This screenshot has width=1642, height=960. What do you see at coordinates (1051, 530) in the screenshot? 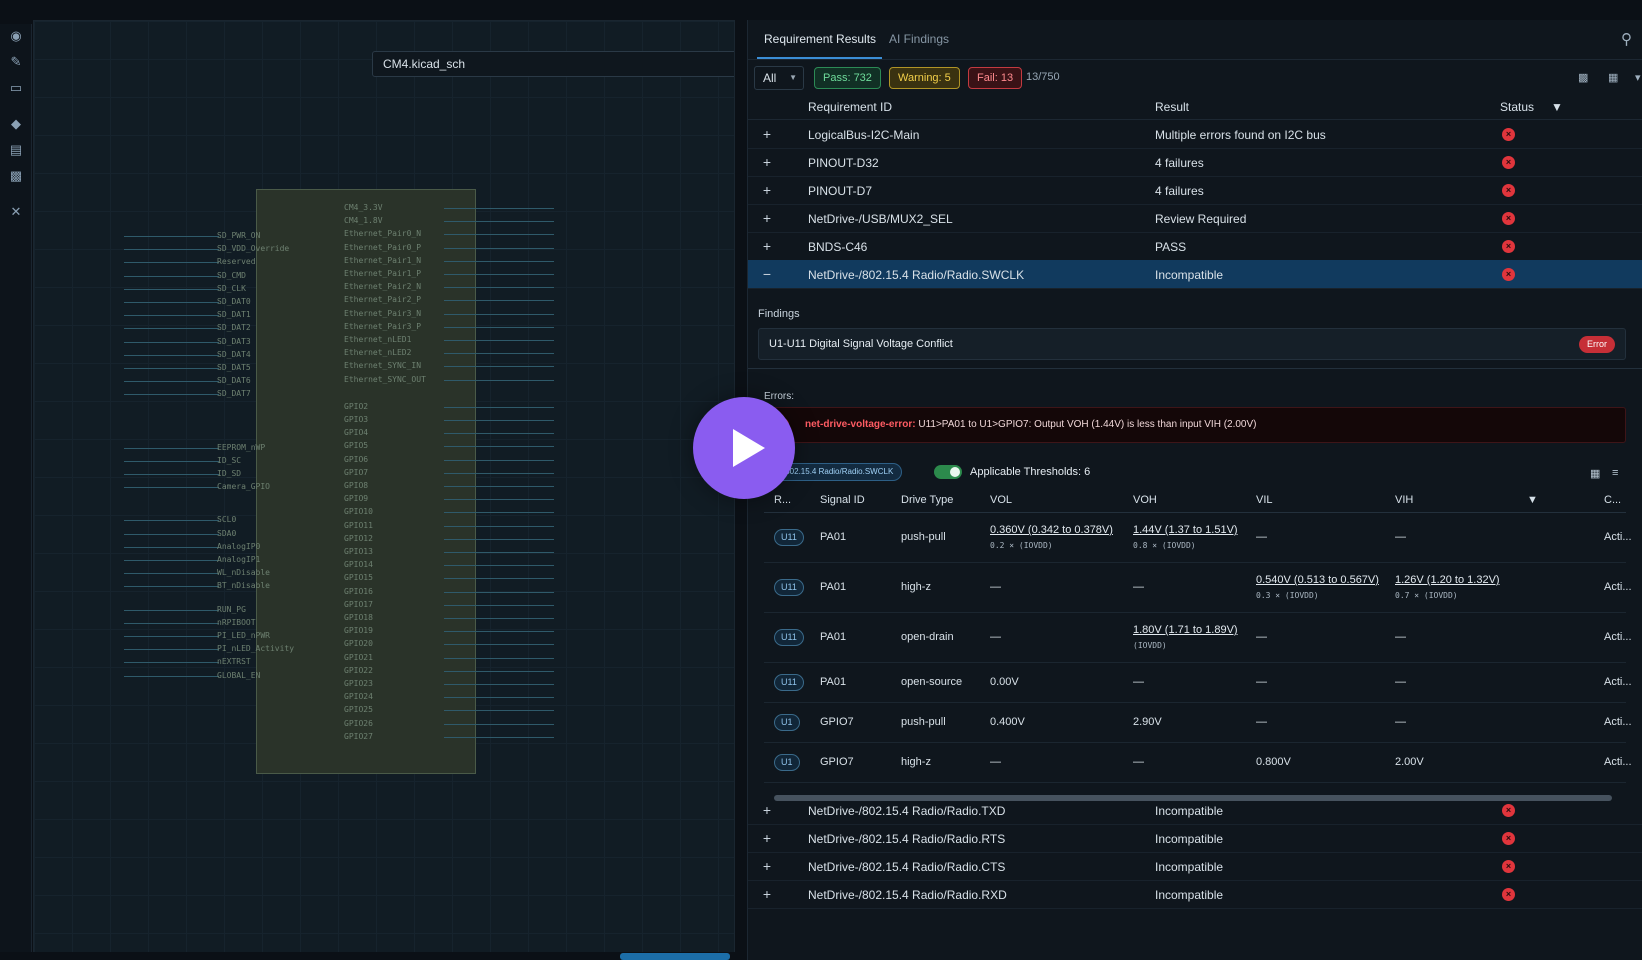
I see `threshold-vol: 0.360V (0.342 to 0.378V)` at bounding box center [1051, 530].